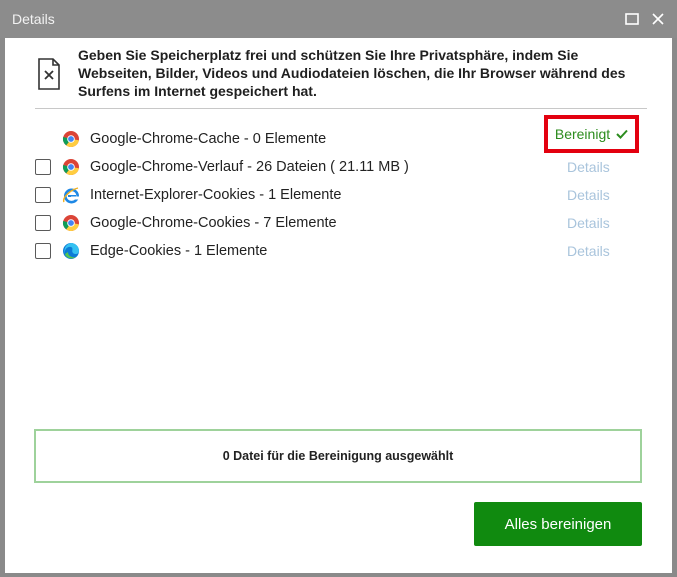 The height and width of the screenshot is (577, 677). I want to click on item-label: Internet-Explorer-Cookies - 1 Elemente, so click(216, 195).